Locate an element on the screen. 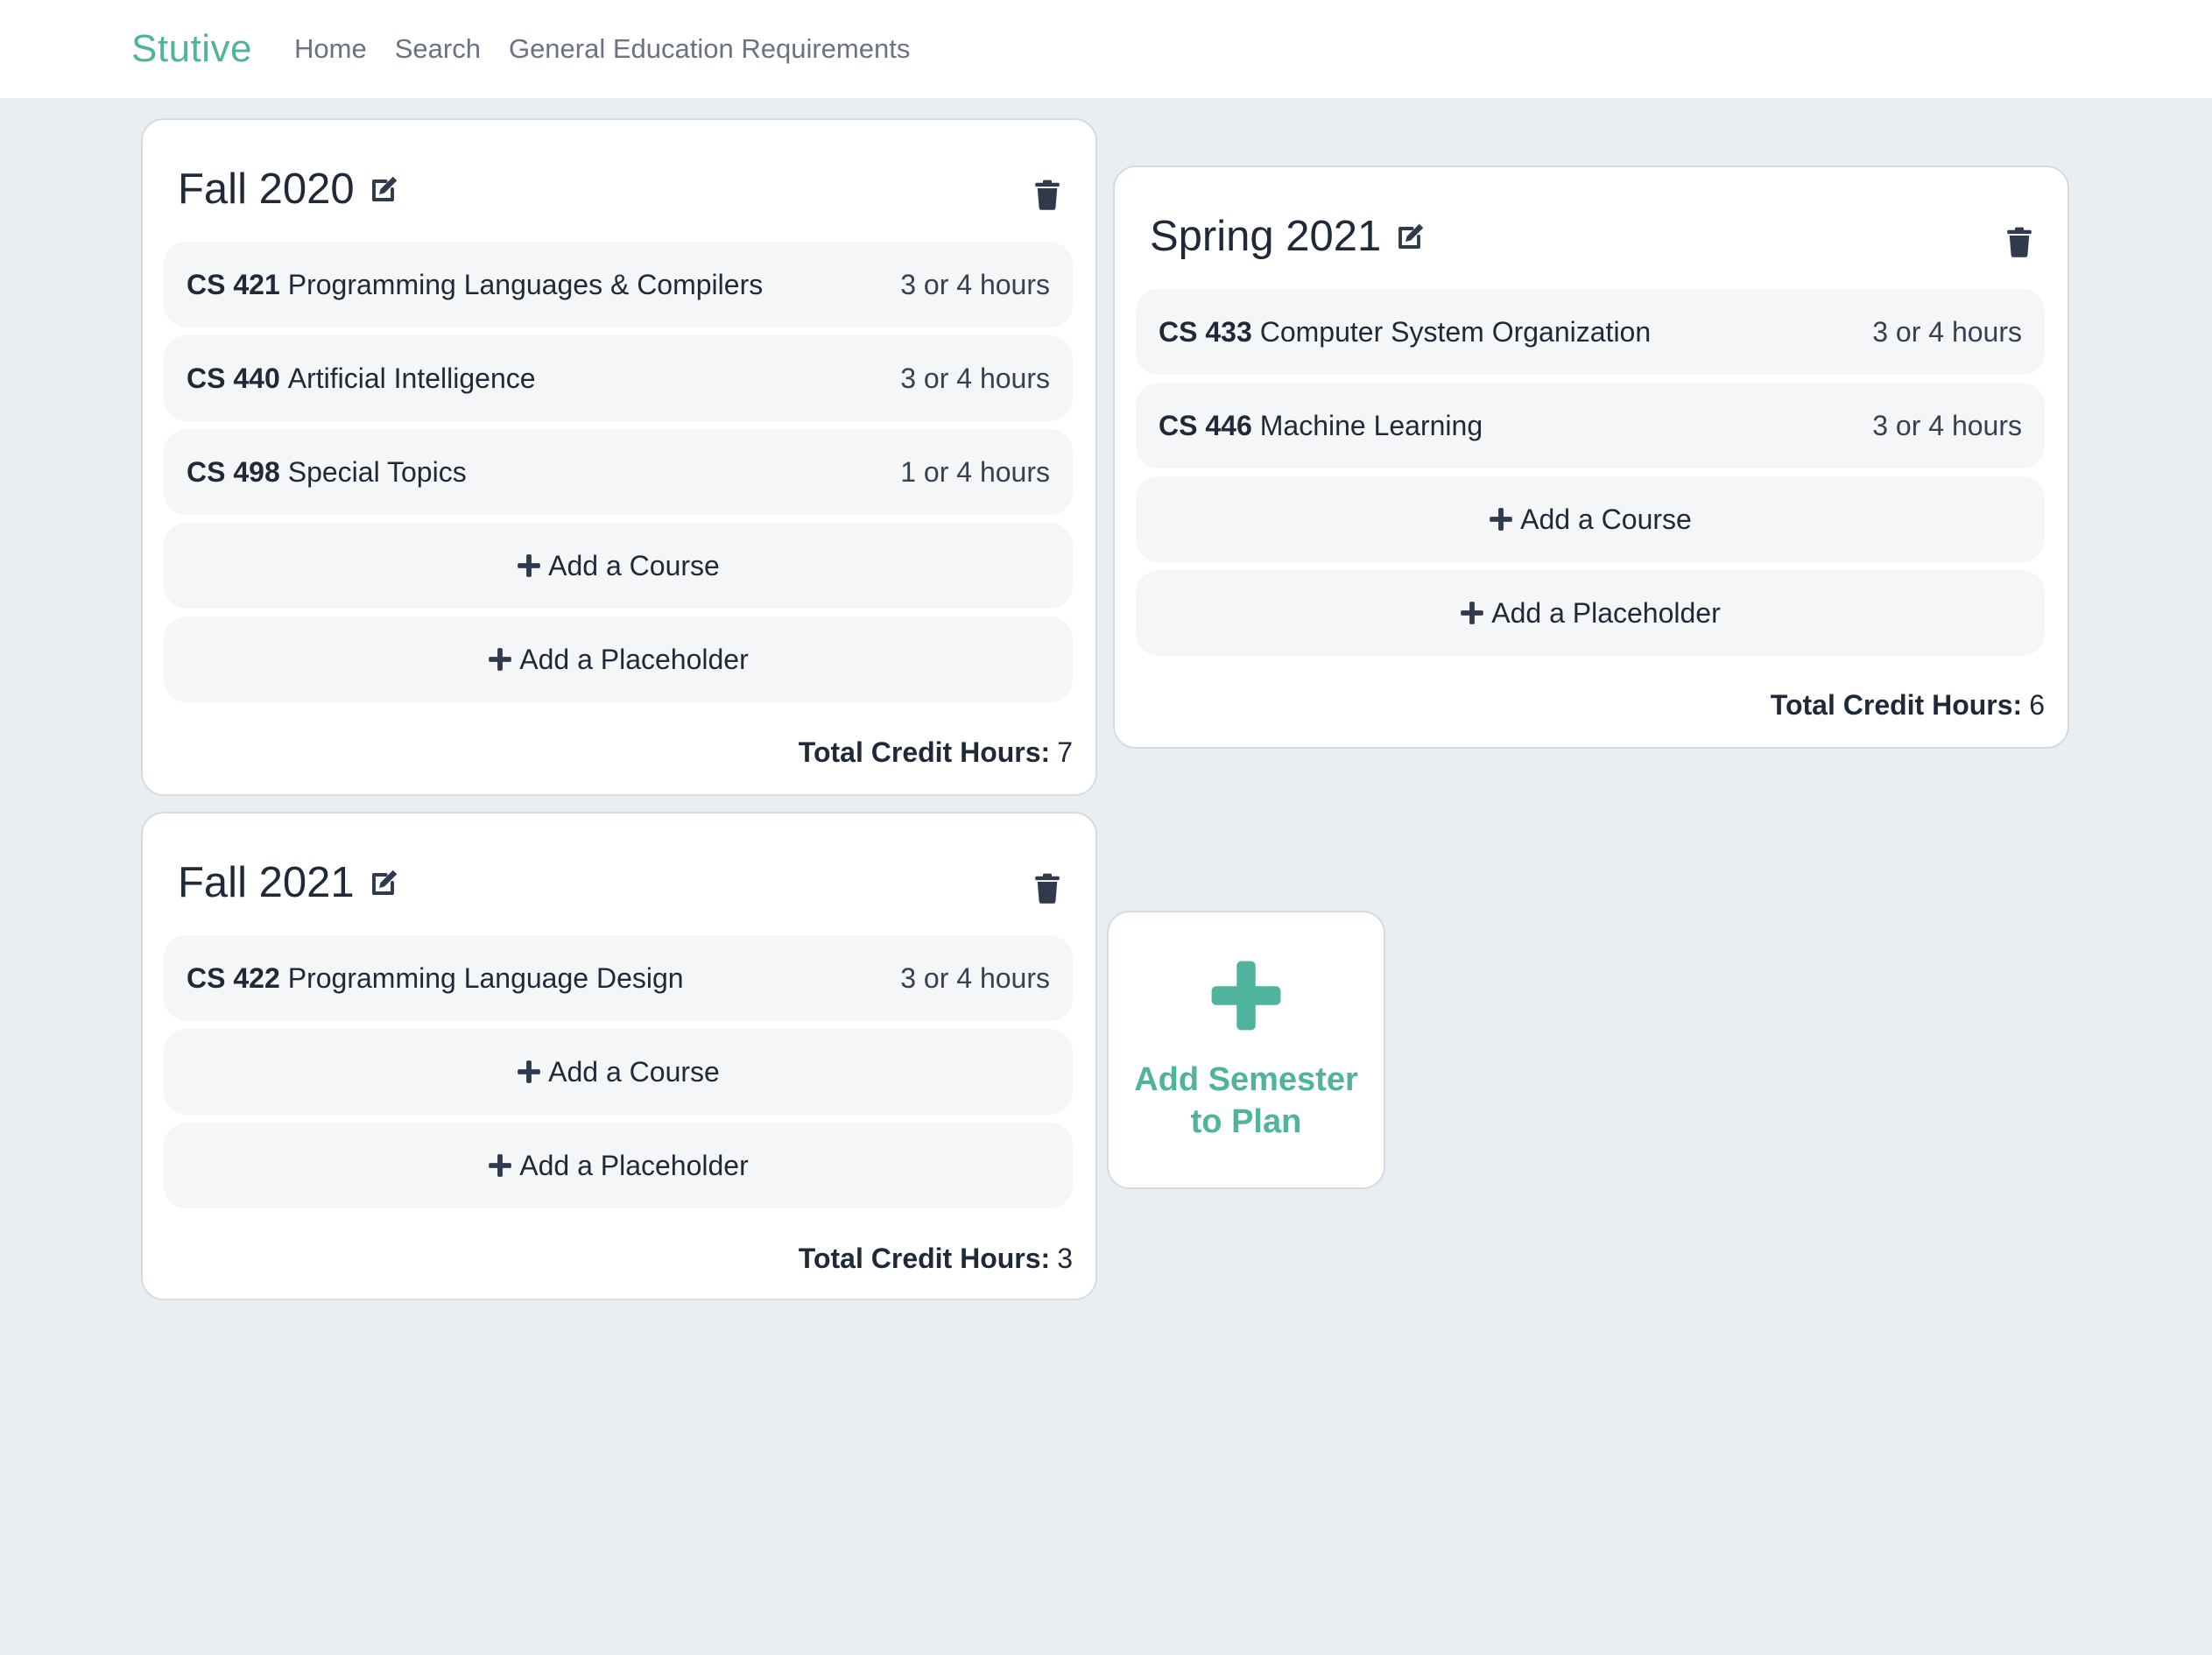  total-credit-hours: Total Credit Hours: 7 is located at coordinates (936, 752).